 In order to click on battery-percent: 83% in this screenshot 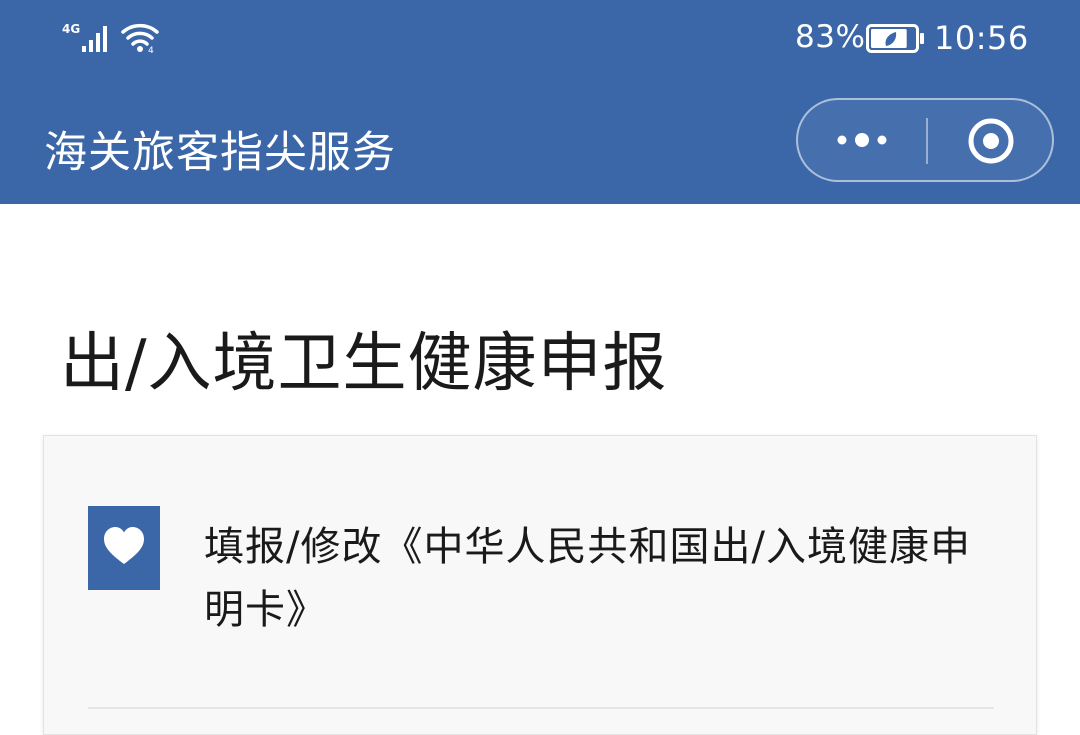, I will do `click(830, 37)`.